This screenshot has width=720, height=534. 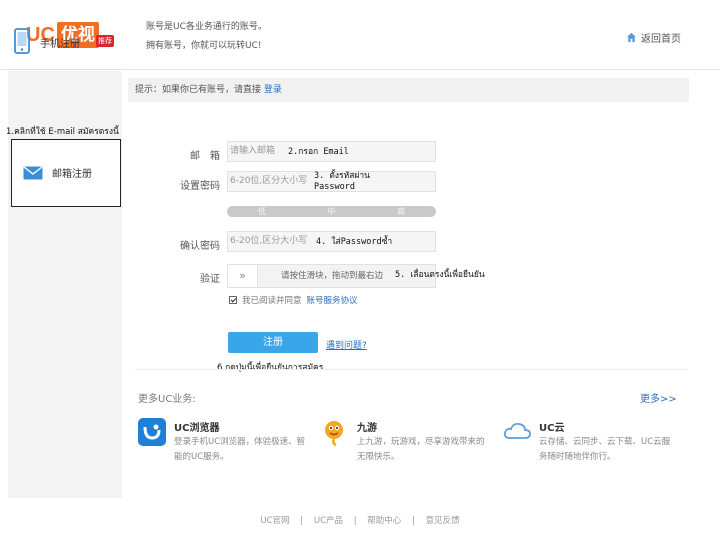 I want to click on strength-low: 低, so click(x=261, y=211).